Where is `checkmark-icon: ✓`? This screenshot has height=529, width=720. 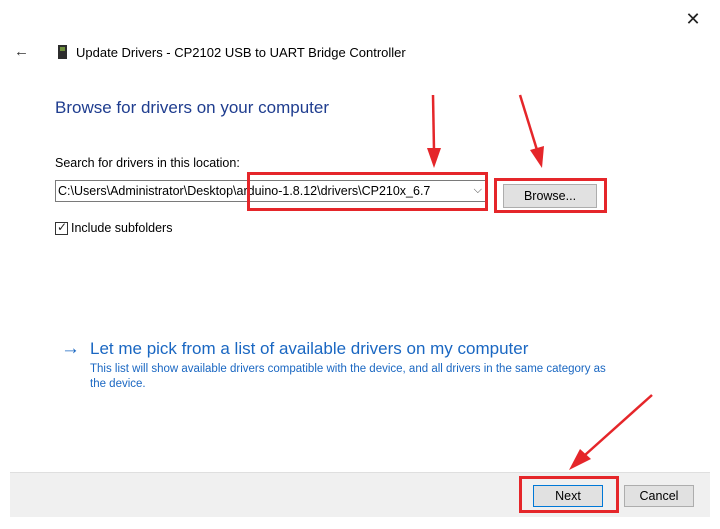
checkmark-icon: ✓ is located at coordinates (62, 227).